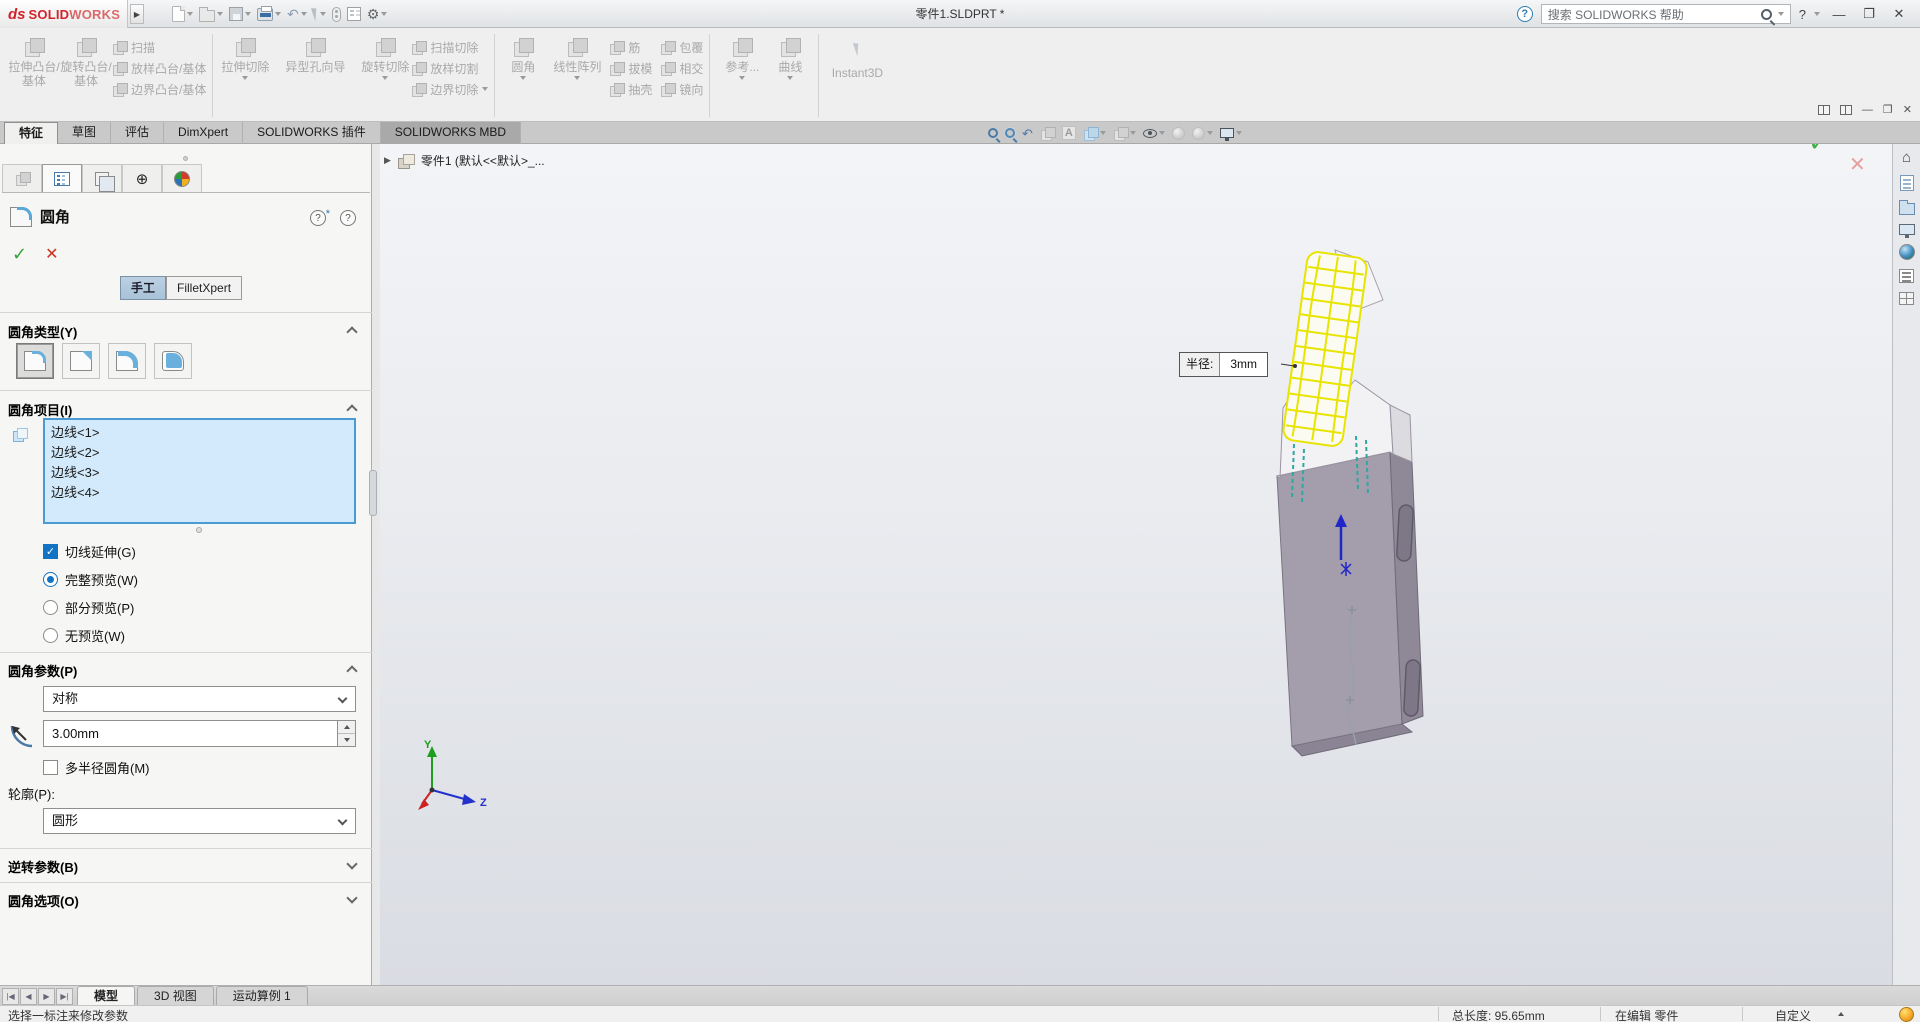 This screenshot has height=1024, width=1920. What do you see at coordinates (204, 288) in the screenshot?
I see `filletxpert-mode-button: FilletXpert` at bounding box center [204, 288].